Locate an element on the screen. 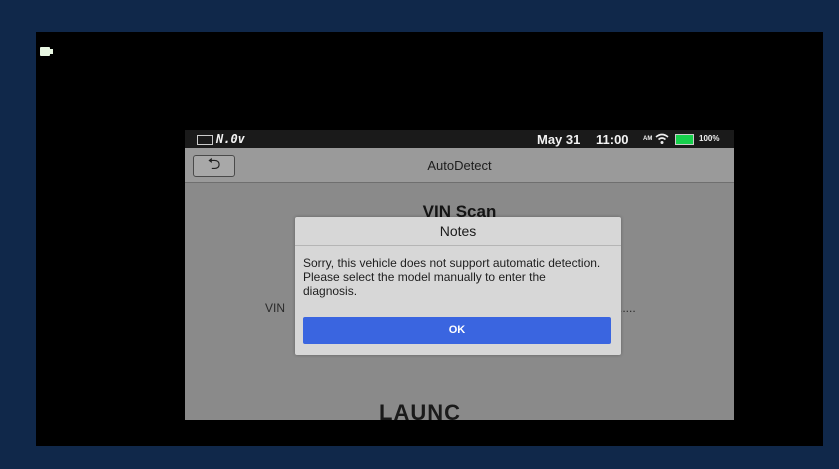 The width and height of the screenshot is (839, 469). wifi-icon is located at coordinates (662, 139).